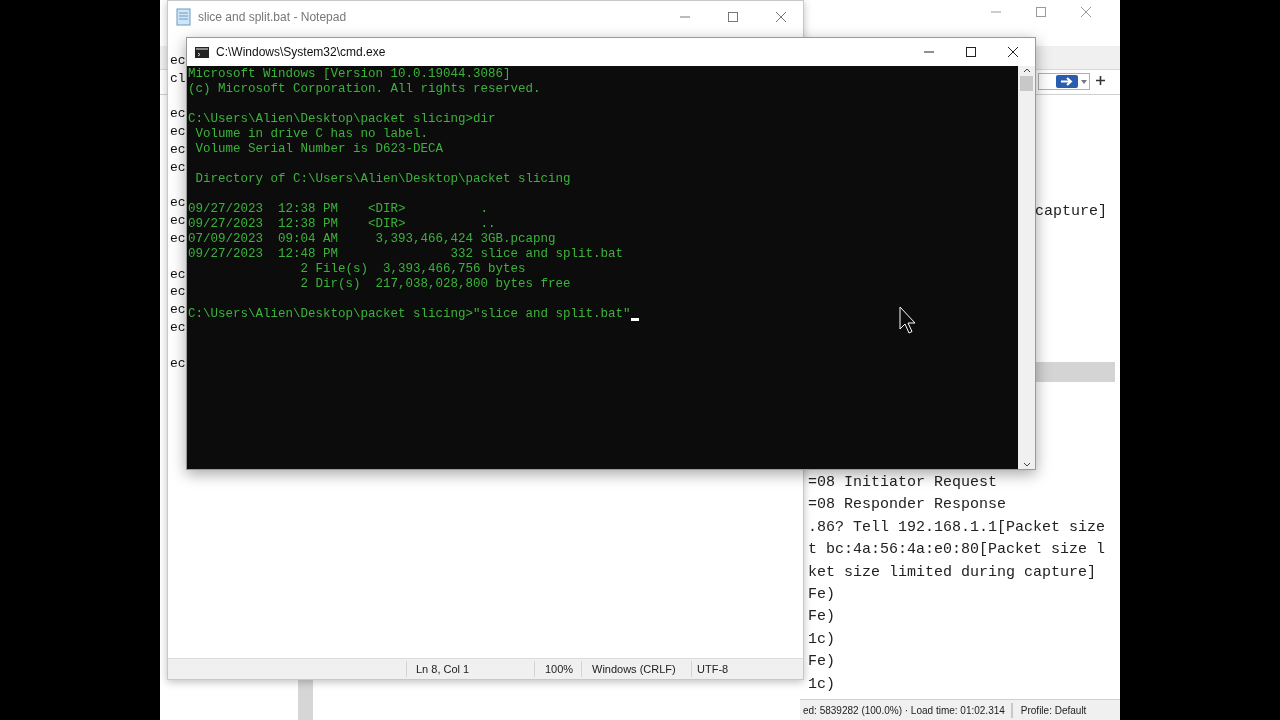 This screenshot has width=1280, height=720. I want to click on mouse-cursor-icon, so click(907, 320).